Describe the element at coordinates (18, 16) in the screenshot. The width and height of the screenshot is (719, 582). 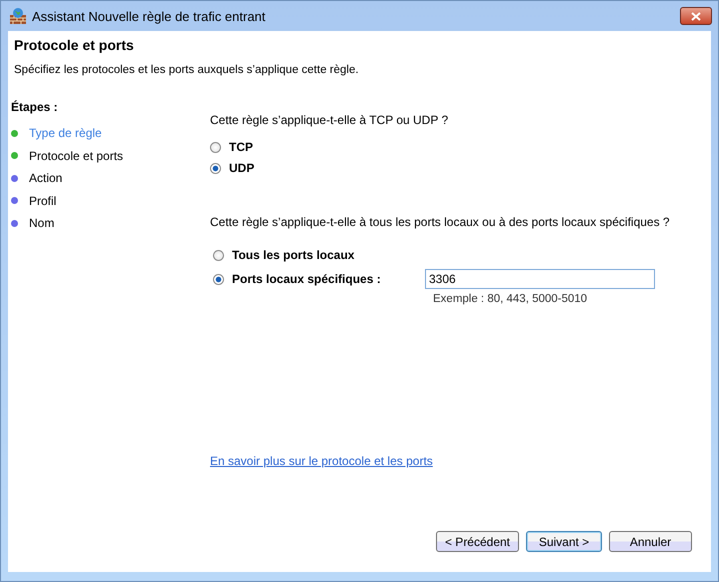
I see `firewall-globe-icon` at that location.